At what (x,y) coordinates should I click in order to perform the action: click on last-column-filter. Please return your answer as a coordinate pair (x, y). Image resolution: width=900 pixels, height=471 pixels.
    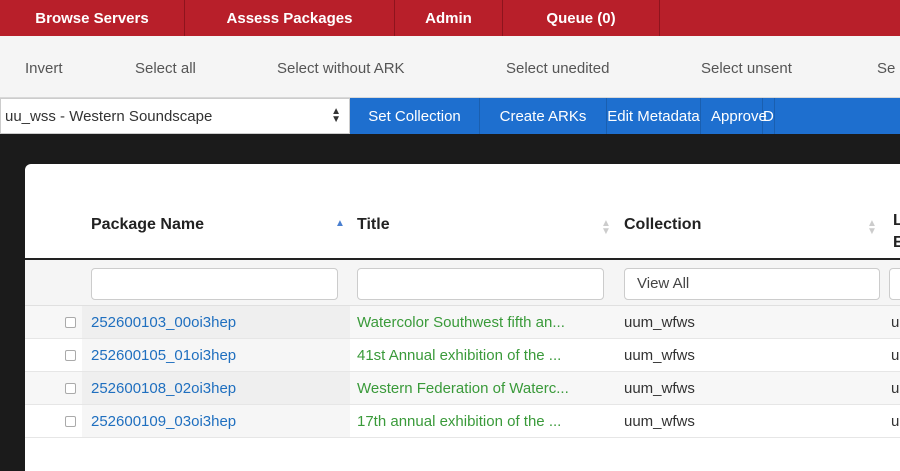
    Looking at the image, I should click on (894, 284).